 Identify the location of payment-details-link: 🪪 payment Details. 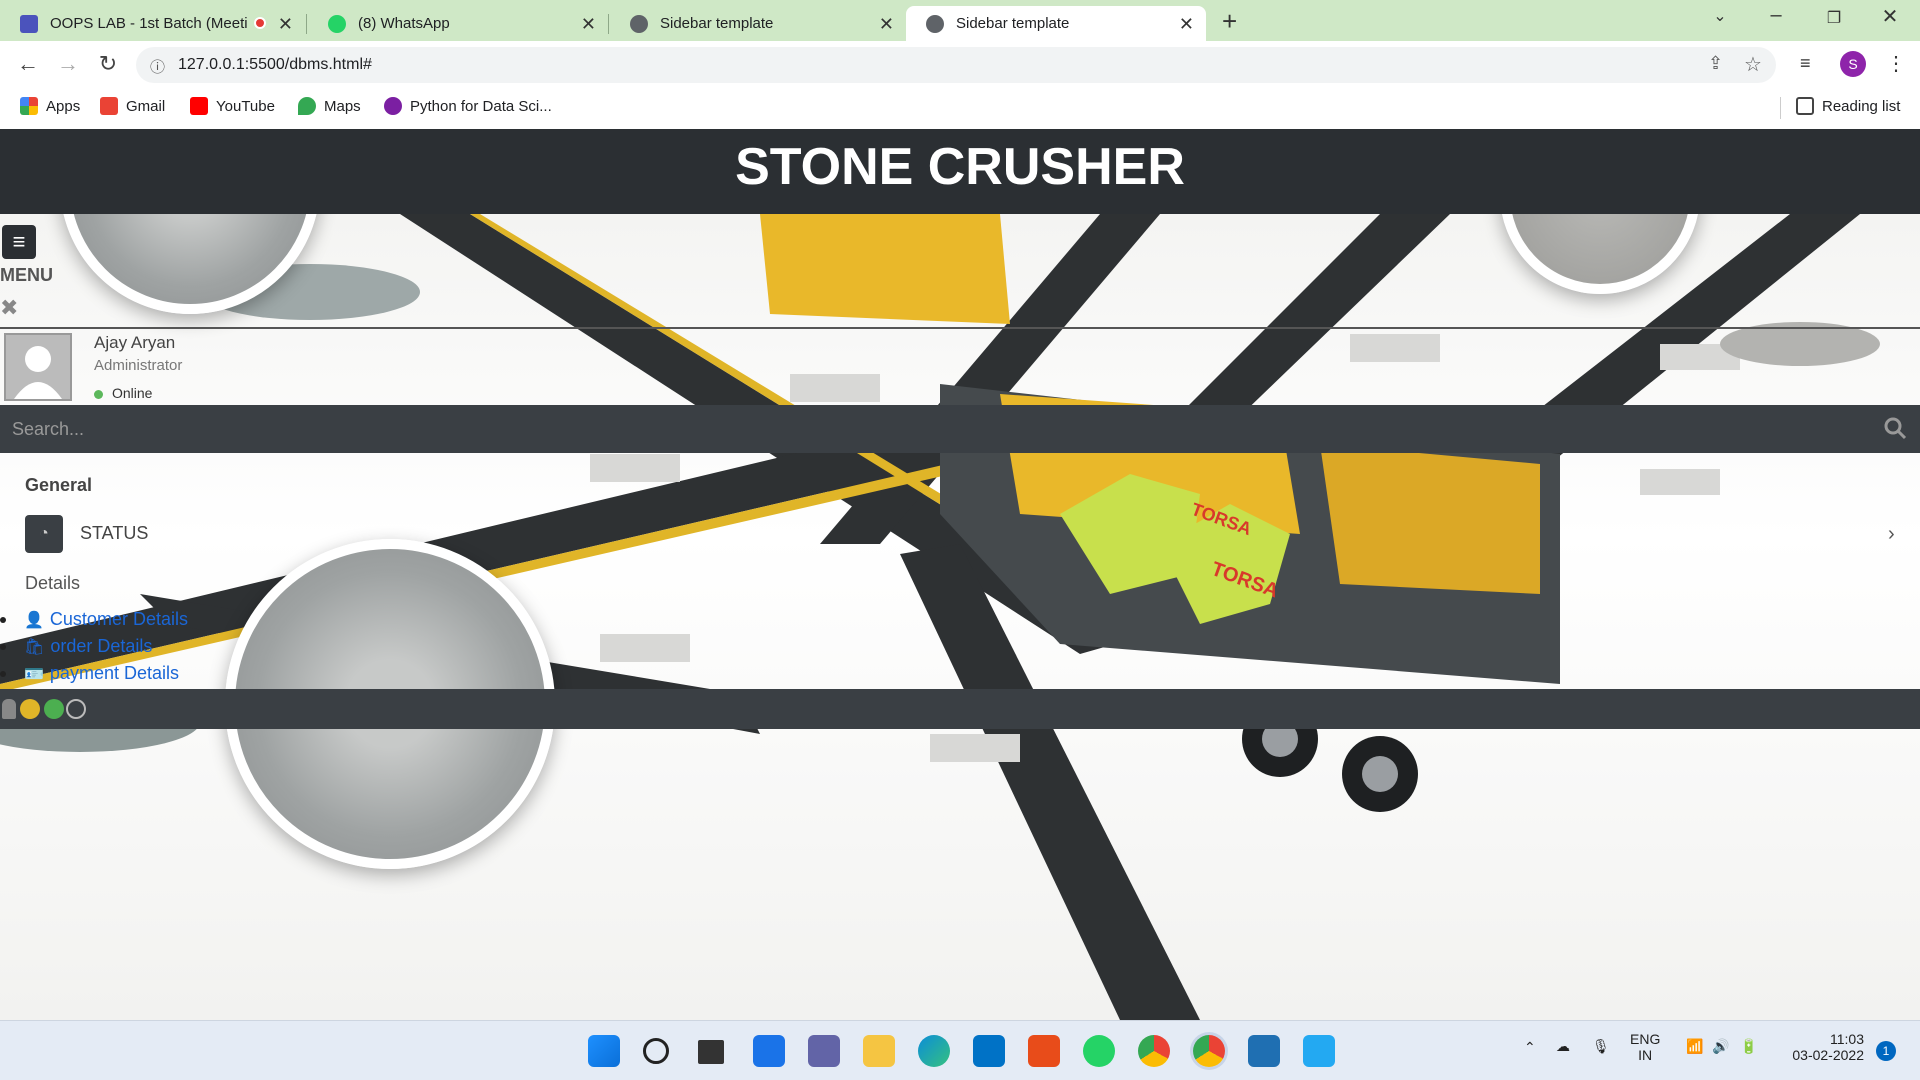
(89, 673).